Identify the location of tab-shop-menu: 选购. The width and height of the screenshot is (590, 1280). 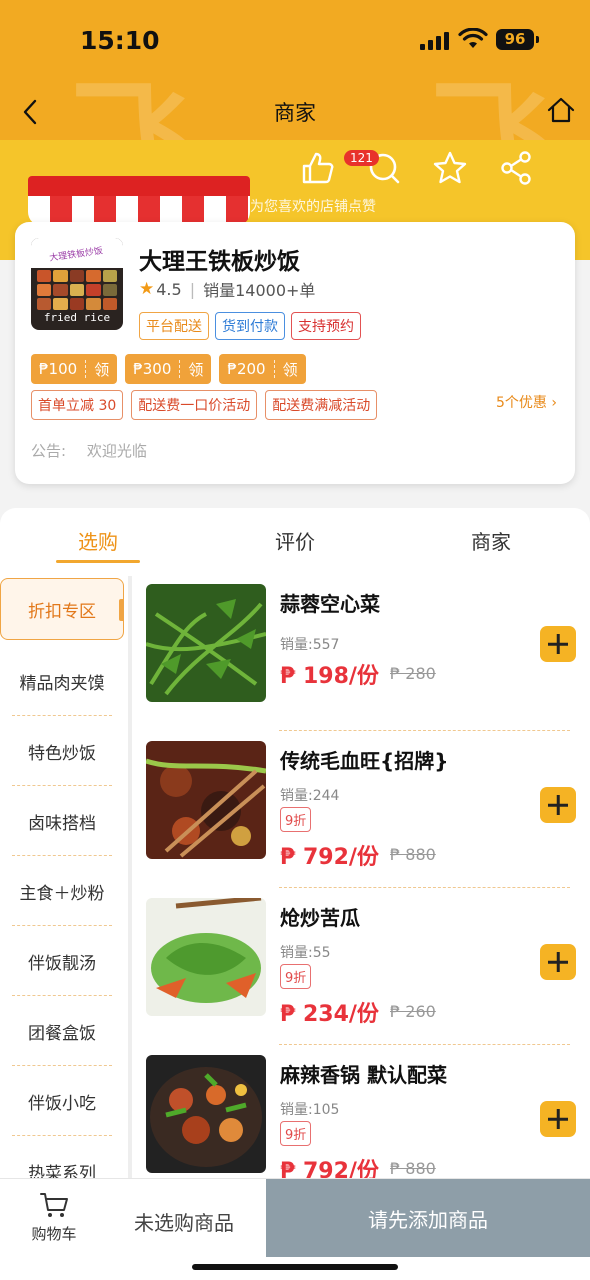
(98, 540).